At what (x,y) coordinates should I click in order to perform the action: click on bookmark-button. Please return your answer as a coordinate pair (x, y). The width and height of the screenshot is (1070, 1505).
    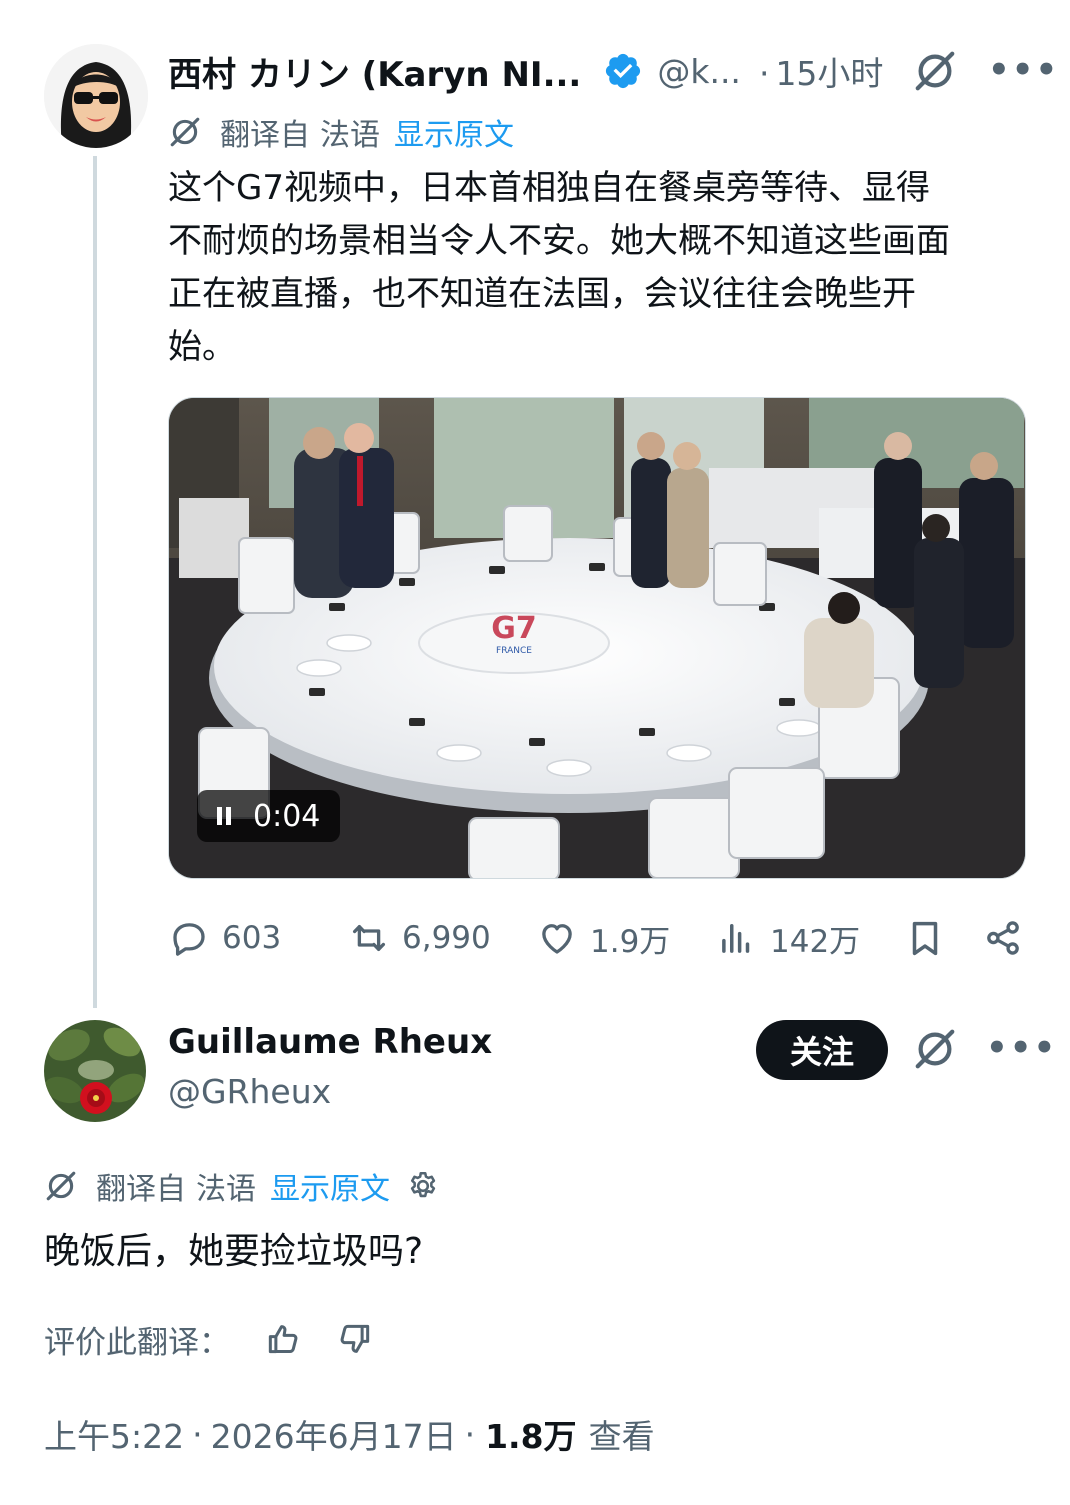
    Looking at the image, I should click on (931, 938).